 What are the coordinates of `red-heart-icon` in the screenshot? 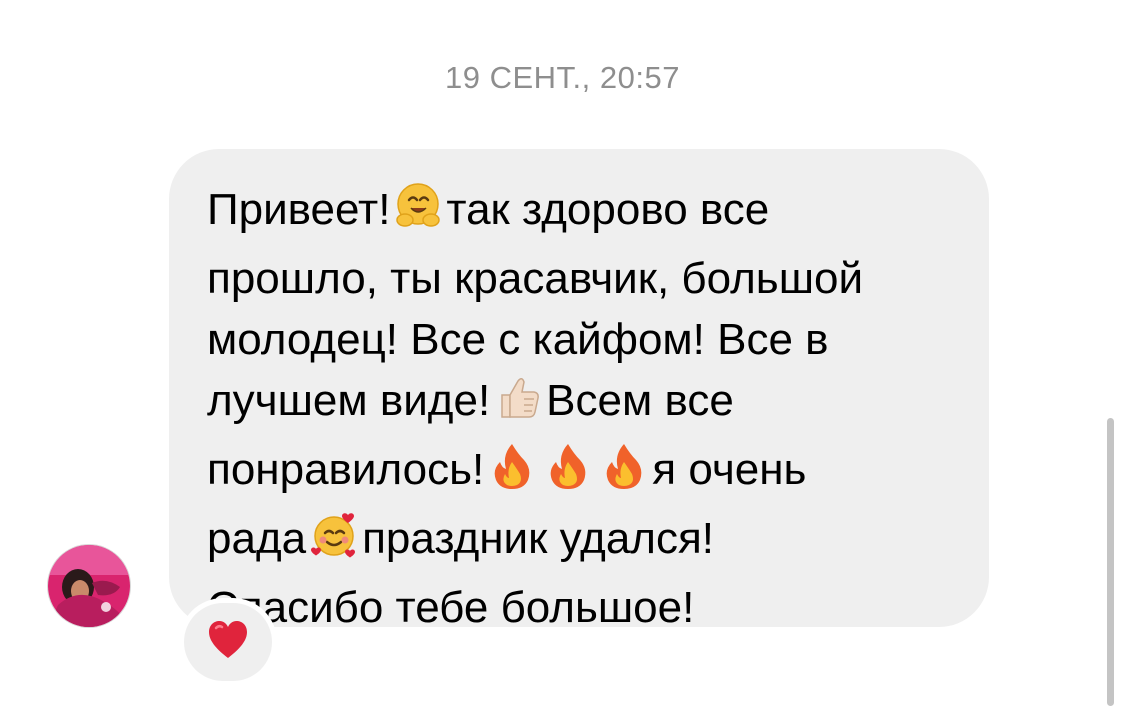 It's located at (228, 642).